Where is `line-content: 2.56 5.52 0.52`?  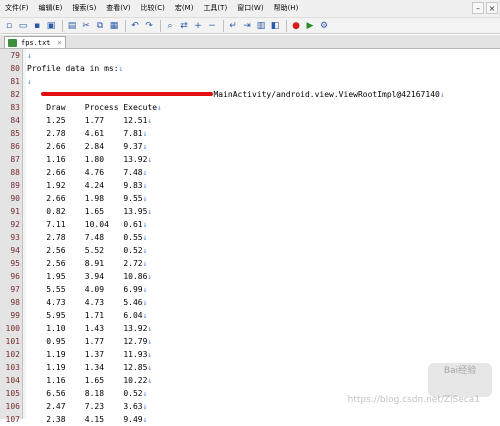
line-content: 2.56 5.52 0.52 is located at coordinates (85, 250).